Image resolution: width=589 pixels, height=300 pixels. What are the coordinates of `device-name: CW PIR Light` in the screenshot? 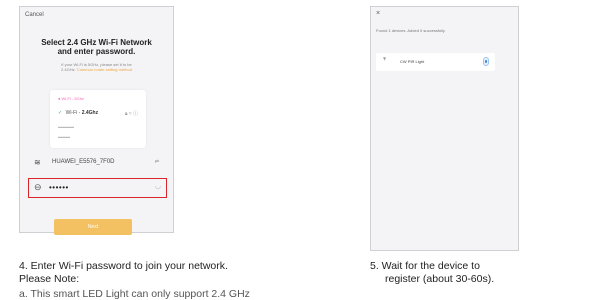 It's located at (412, 61).